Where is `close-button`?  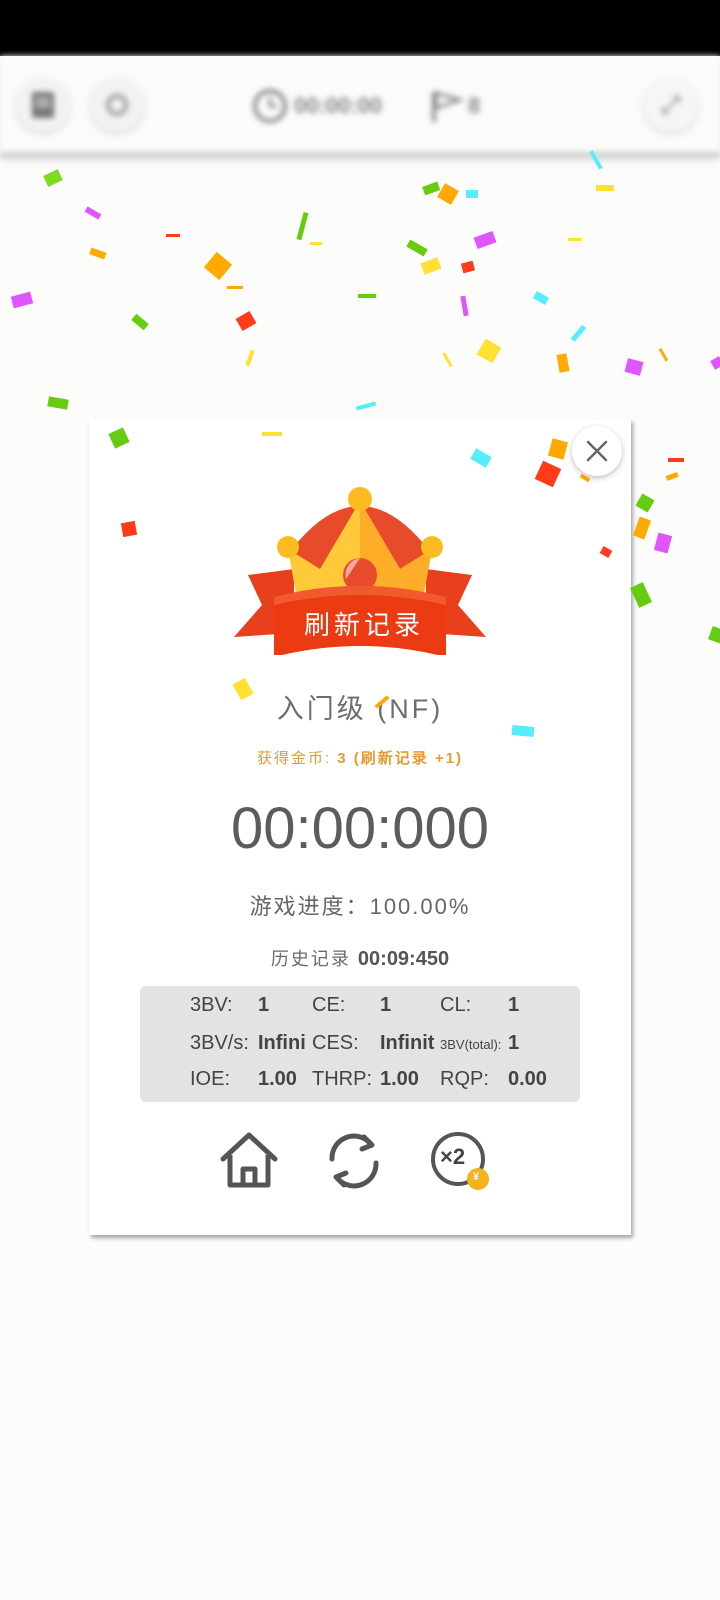
close-button is located at coordinates (597, 451).